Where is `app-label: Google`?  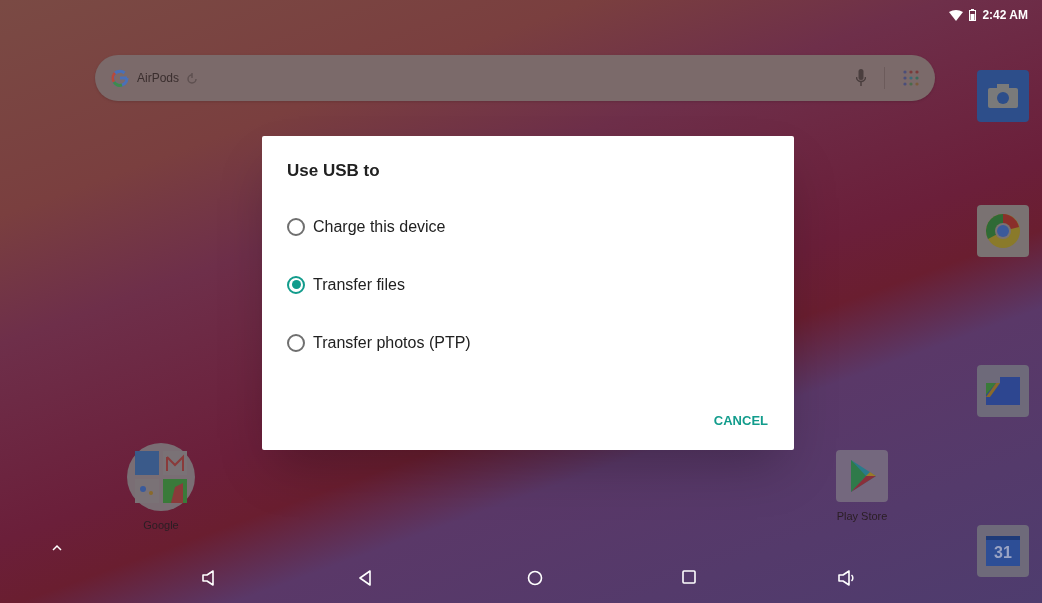
app-label: Google is located at coordinates (161, 525).